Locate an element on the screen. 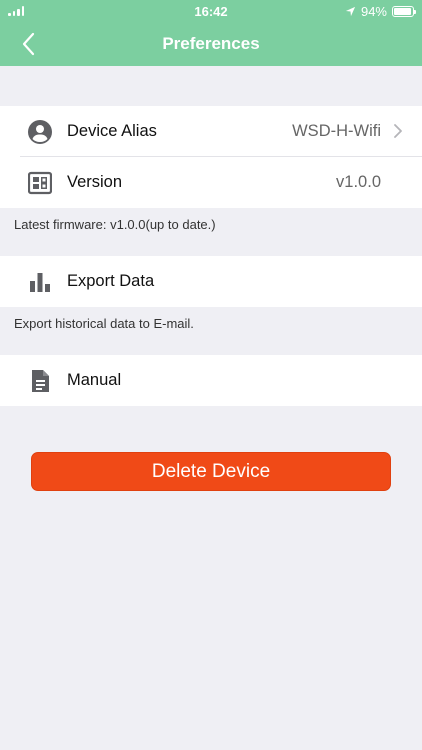  firmware-note: Latest firmware: v1.0.0(up to date.) is located at coordinates (115, 224).